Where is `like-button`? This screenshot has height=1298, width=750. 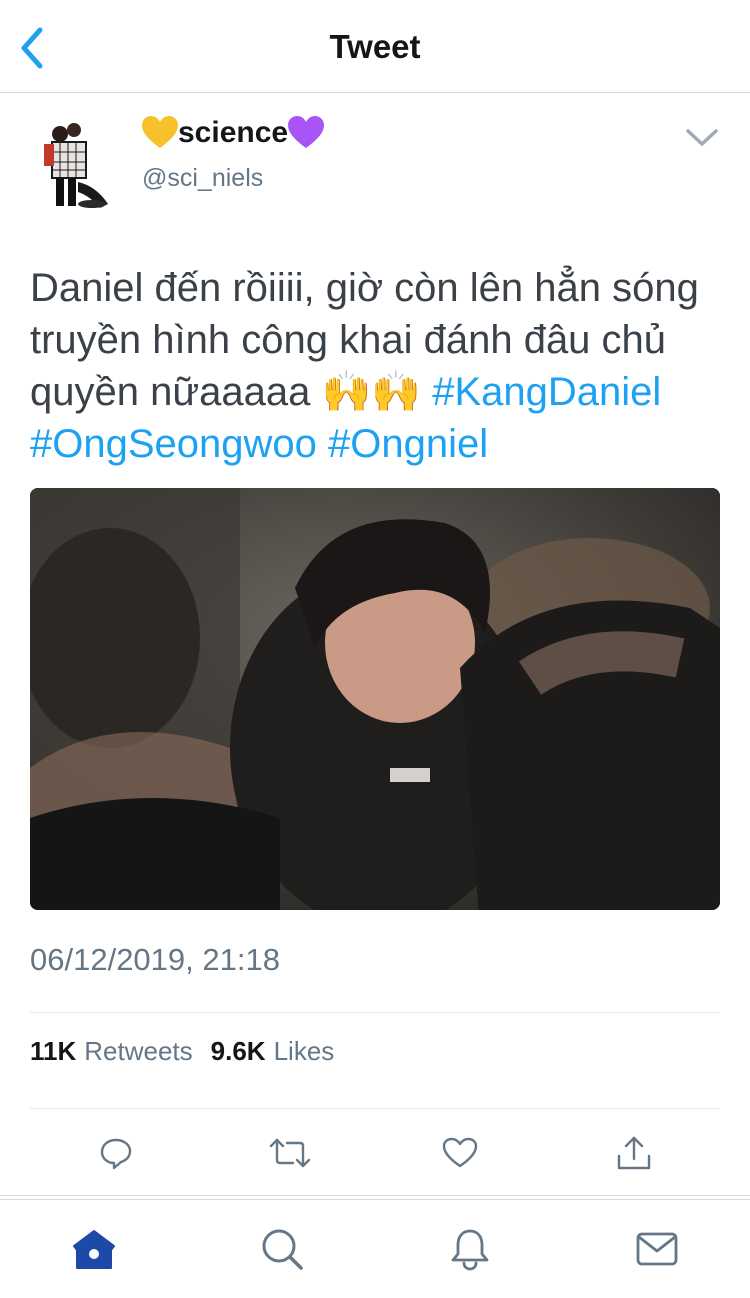
like-button is located at coordinates (460, 1153).